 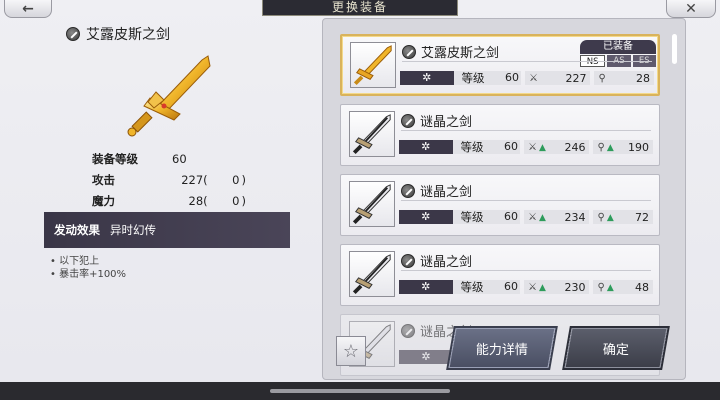 What do you see at coordinates (179, 159) in the screenshot?
I see `stat-value: 60` at bounding box center [179, 159].